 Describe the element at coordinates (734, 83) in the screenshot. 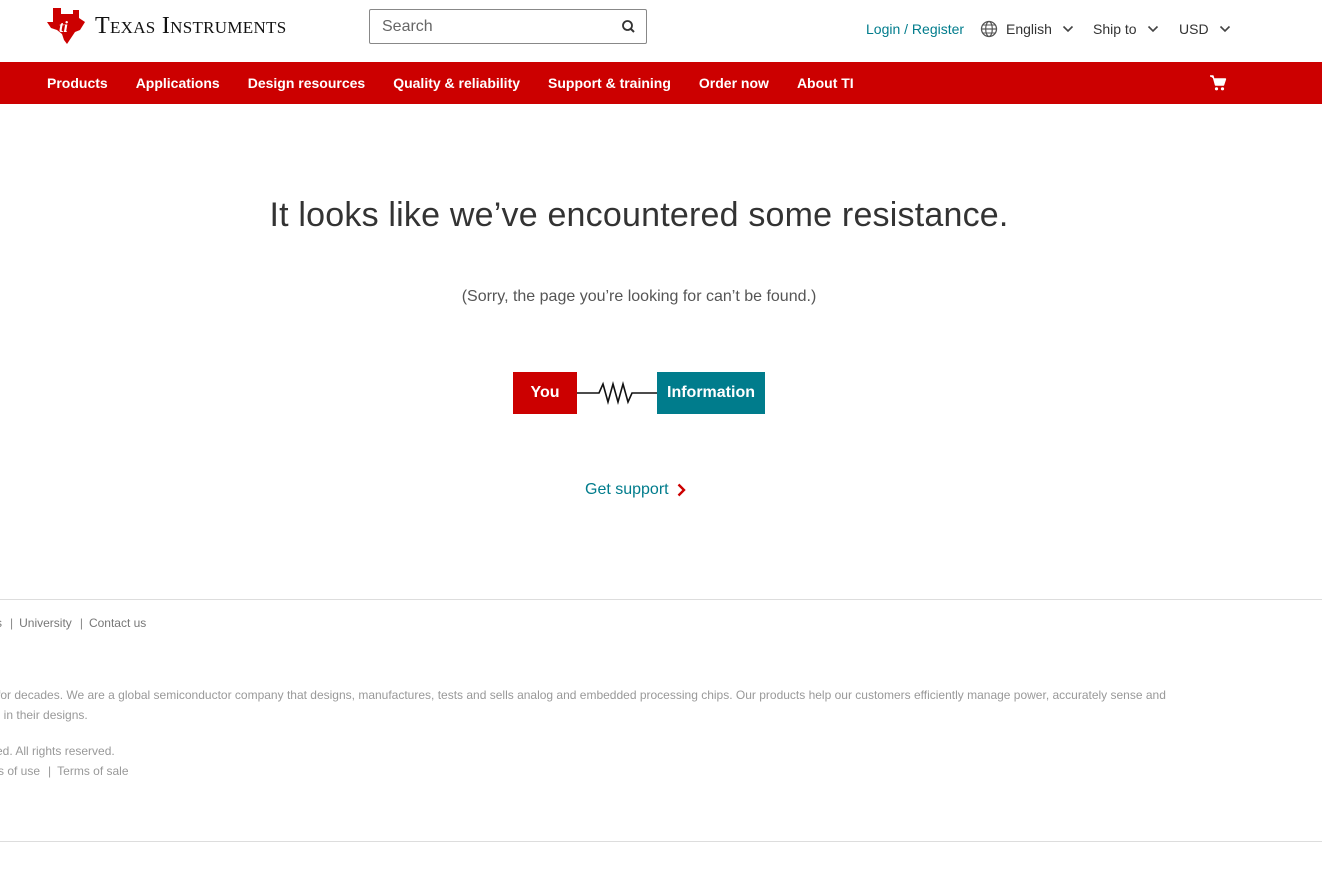

I see `nav-item-order-now: Order now` at that location.